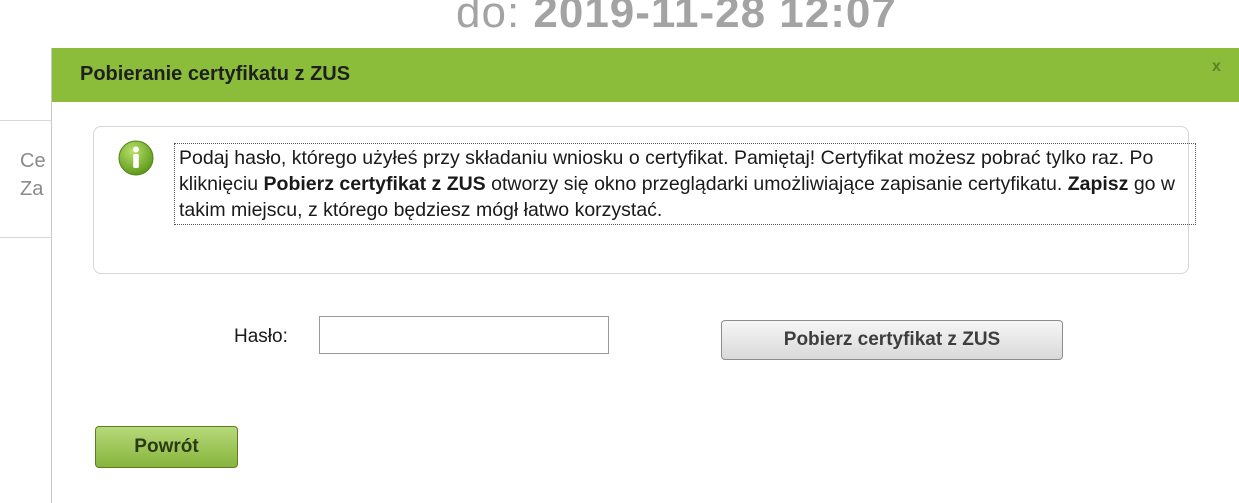  Describe the element at coordinates (495, 18) in the screenshot. I see `date-prefix: do:` at that location.